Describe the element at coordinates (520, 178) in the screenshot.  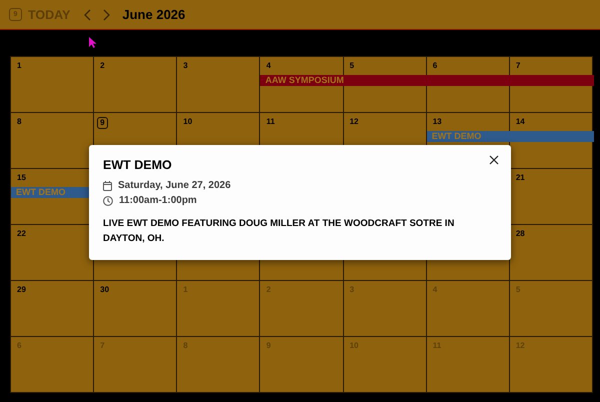
I see `day-number: 21` at that location.